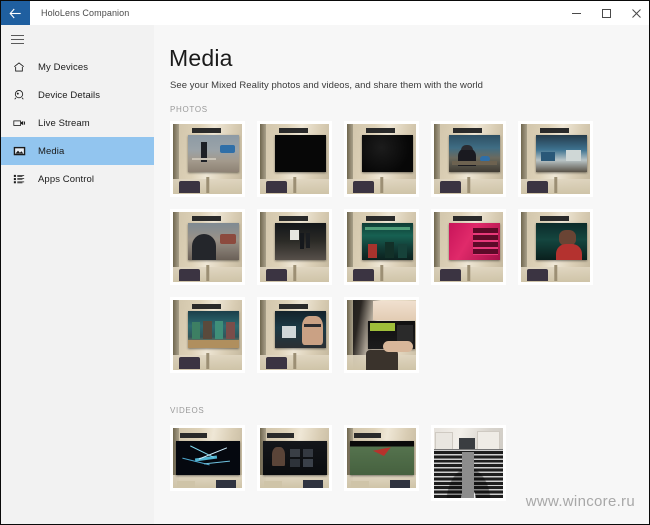 The width and height of the screenshot is (650, 525). Describe the element at coordinates (635, 13) in the screenshot. I see `close-button` at that location.